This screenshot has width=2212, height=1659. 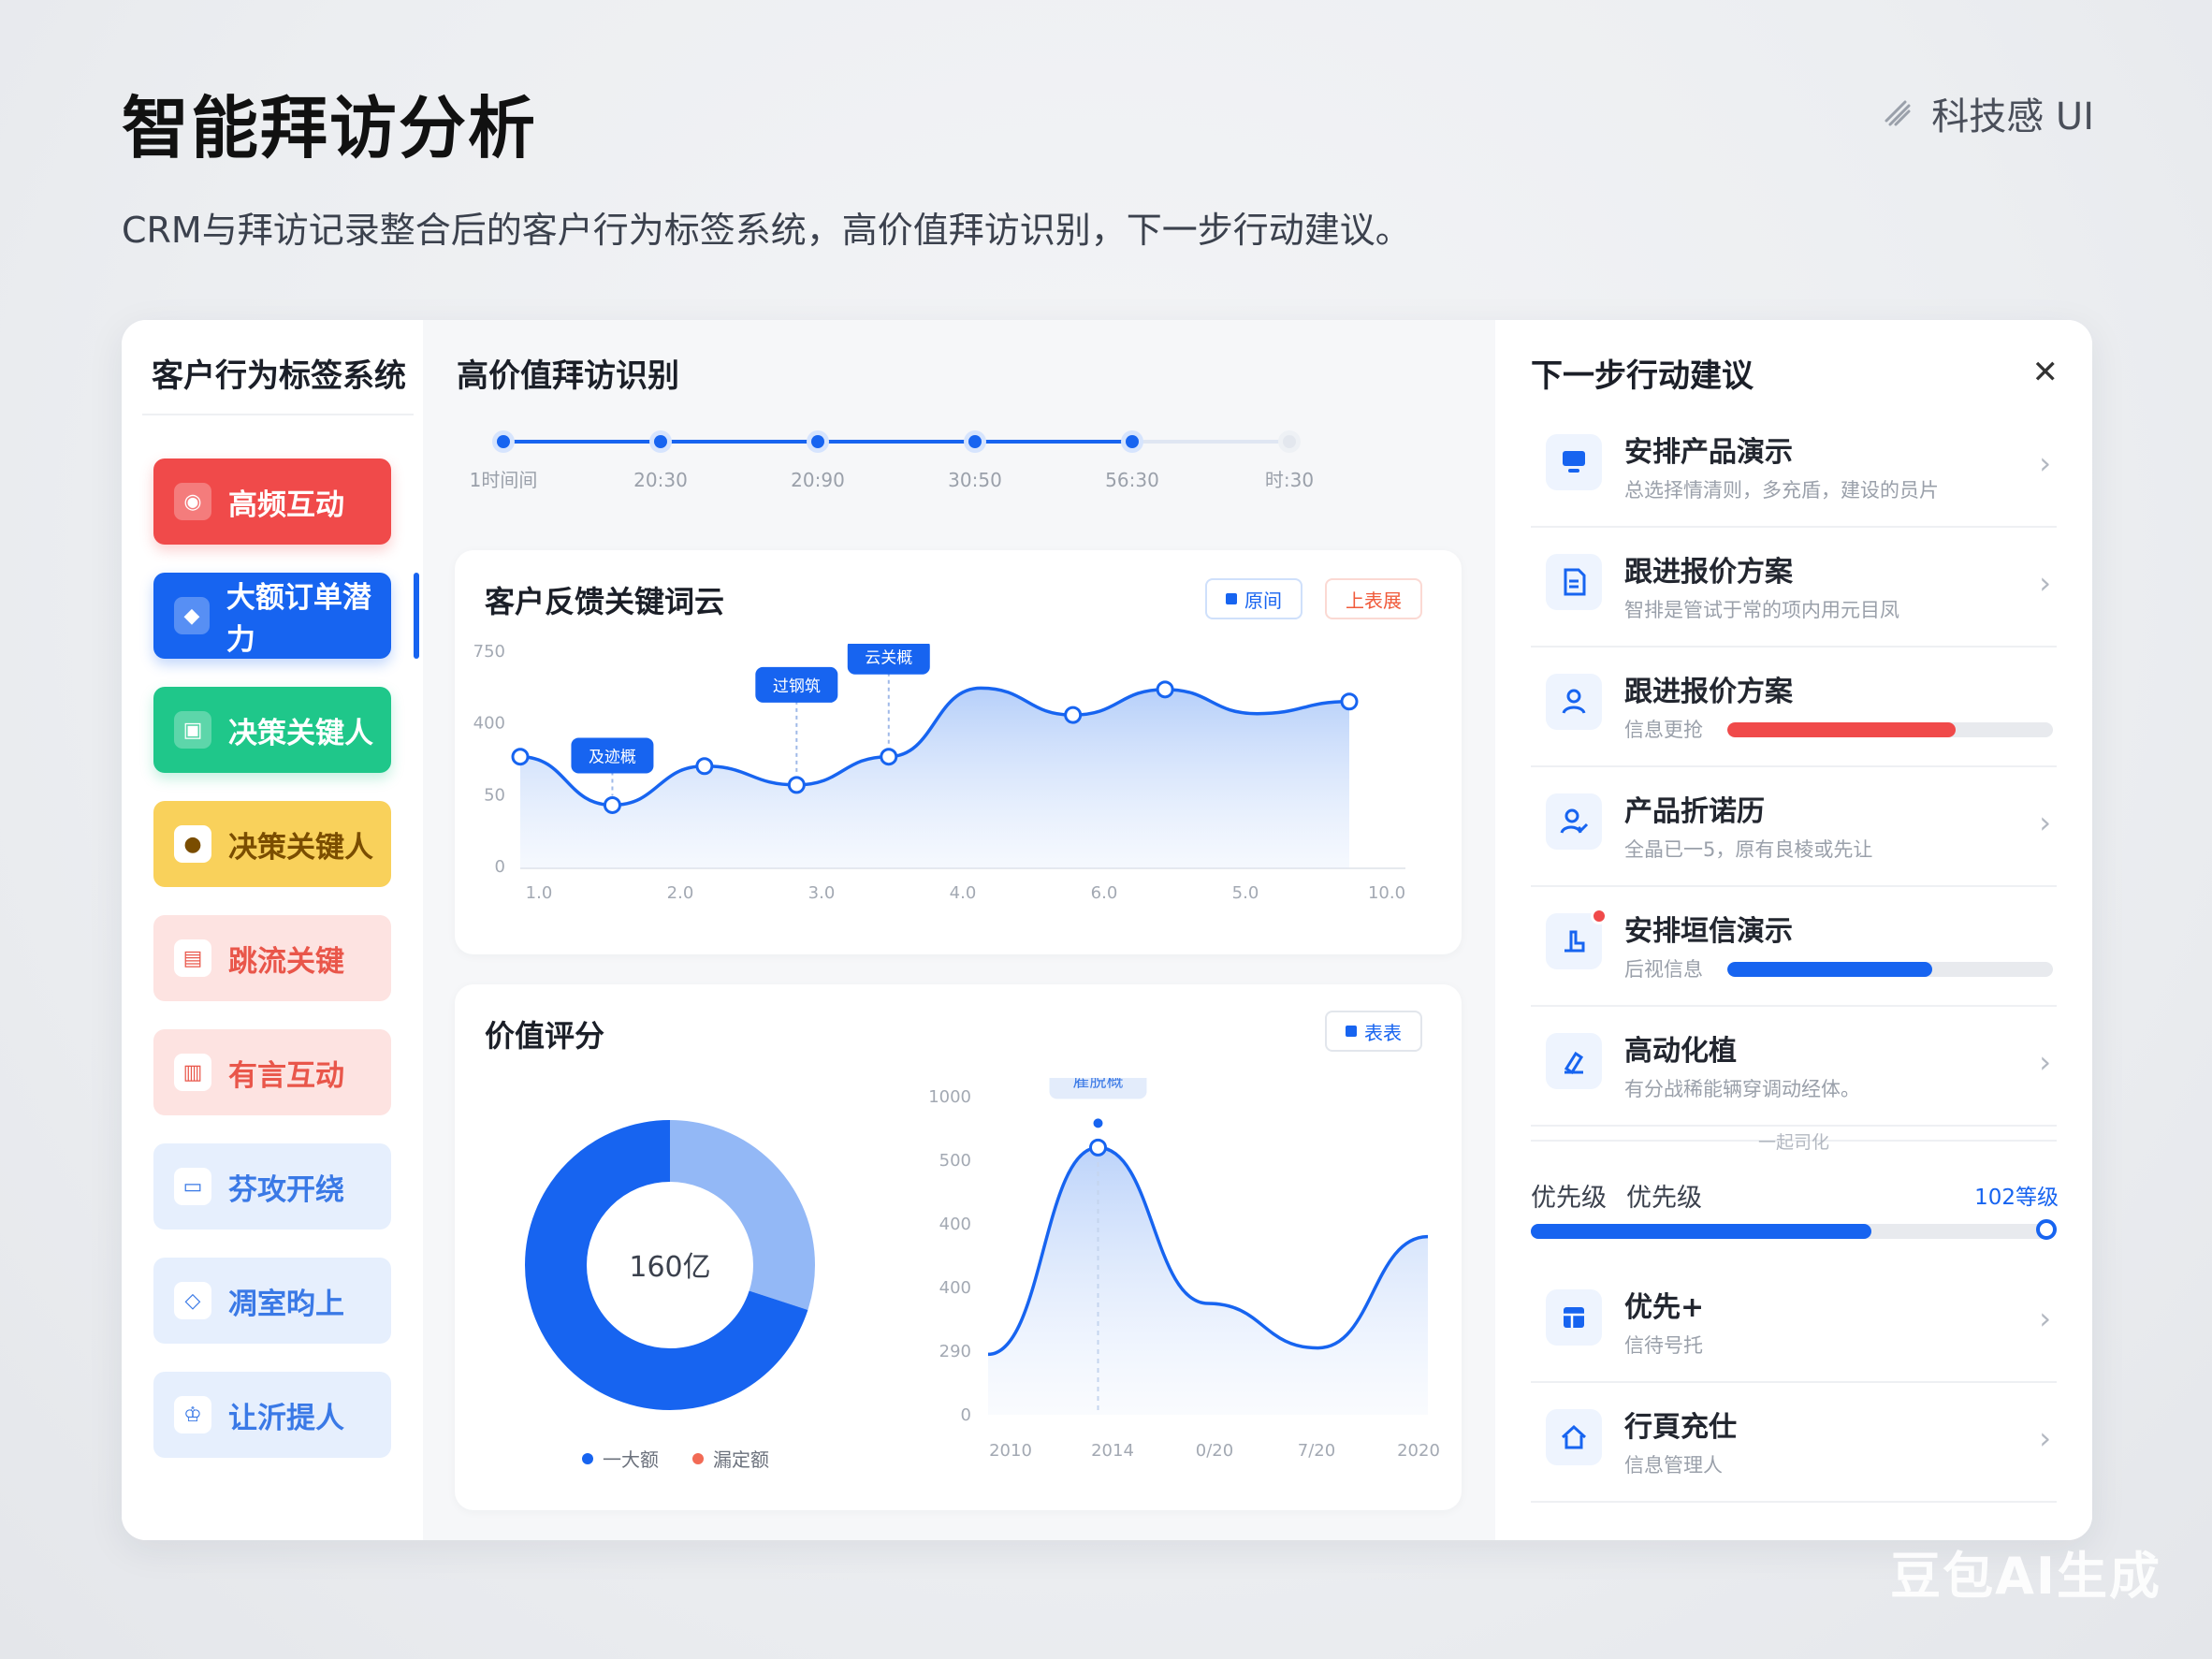 What do you see at coordinates (272, 1186) in the screenshot?
I see `tag-item: ▭ 芬攻开绕` at bounding box center [272, 1186].